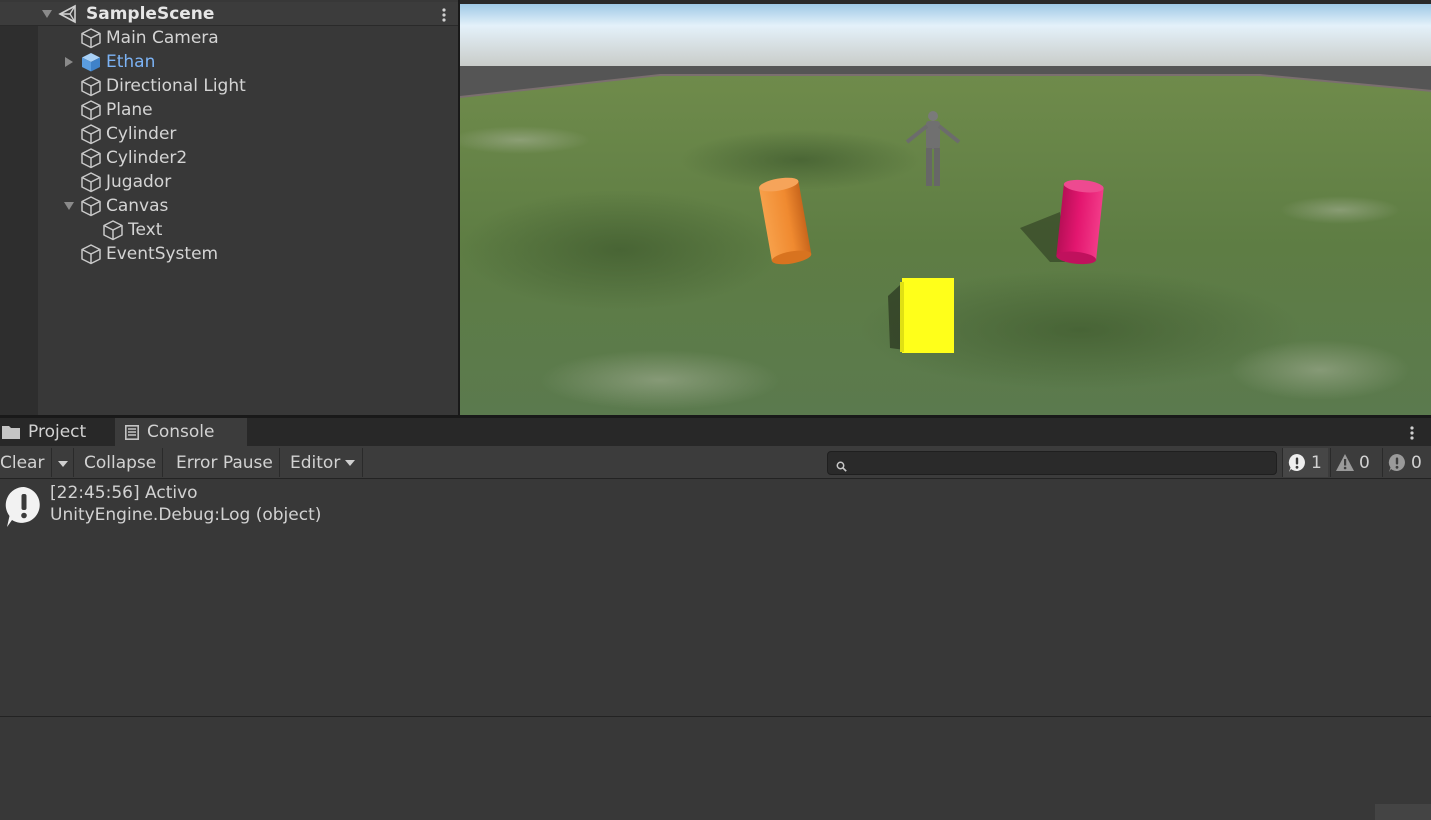  I want to click on scene-header-row: SampleScene, so click(229, 14).